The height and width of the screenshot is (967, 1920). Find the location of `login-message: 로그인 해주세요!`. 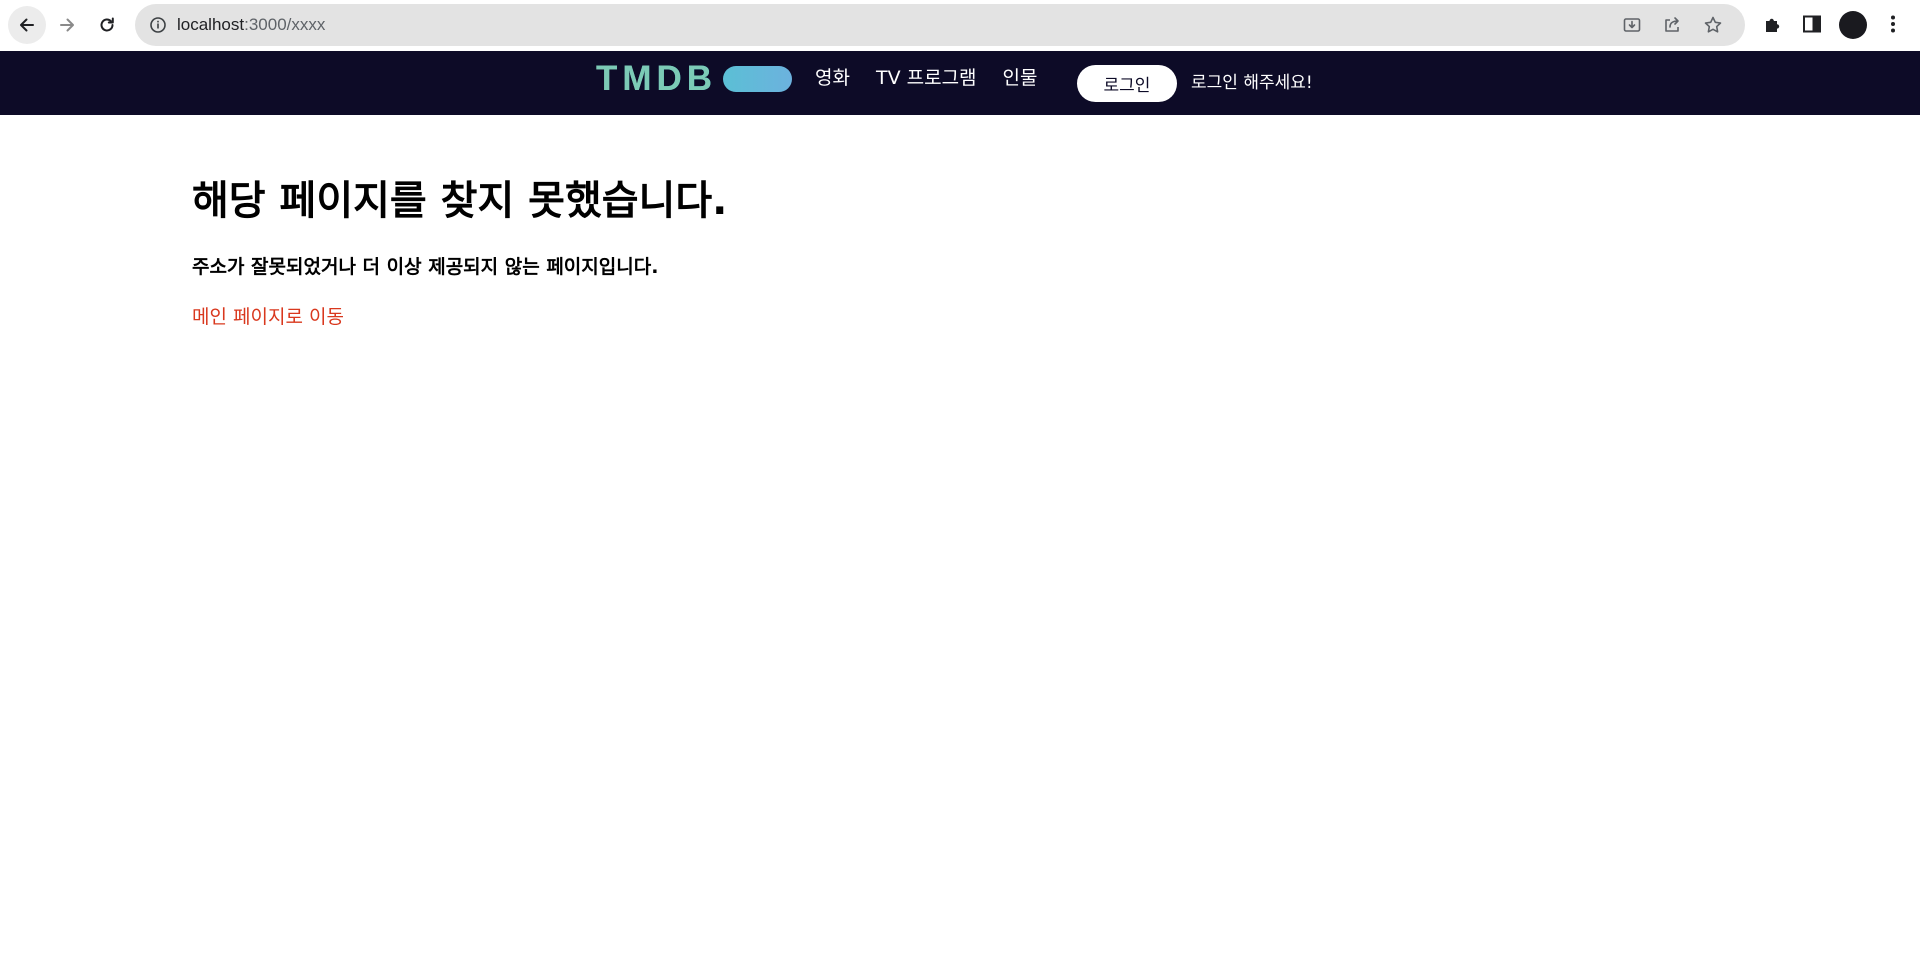

login-message: 로그인 해주세요! is located at coordinates (1252, 83).